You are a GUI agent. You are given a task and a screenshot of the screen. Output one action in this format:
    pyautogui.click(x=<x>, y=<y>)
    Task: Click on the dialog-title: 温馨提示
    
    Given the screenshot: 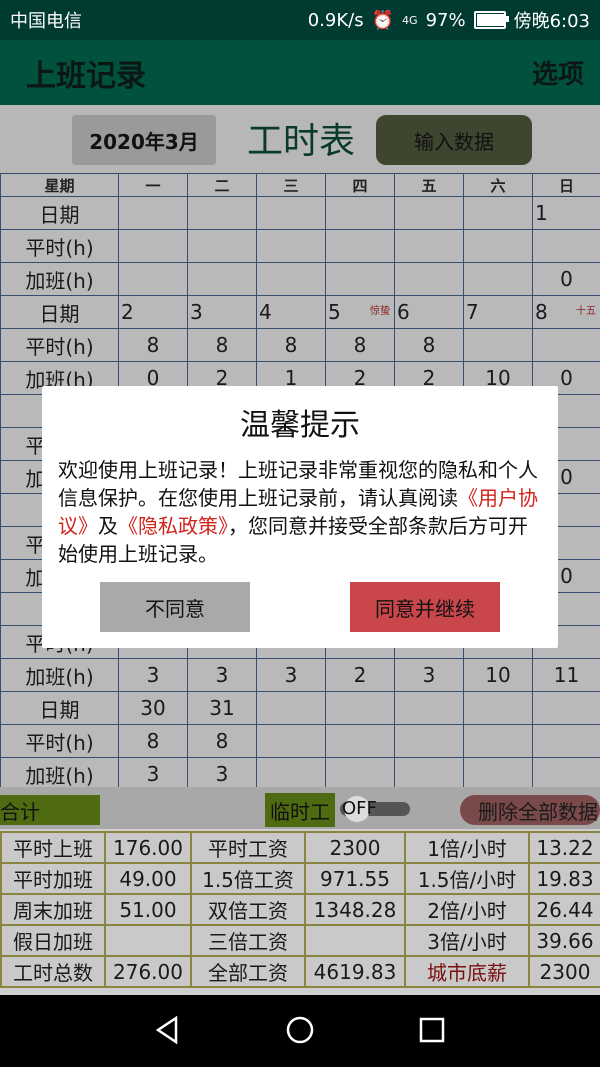 What is the action you would take?
    pyautogui.click(x=300, y=425)
    